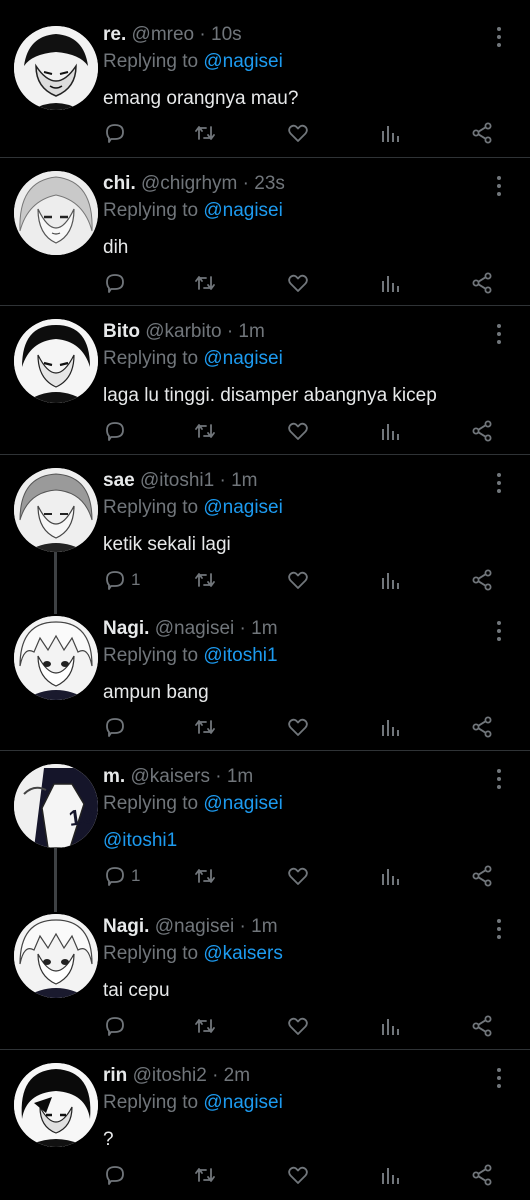 This screenshot has width=530, height=1200. I want to click on handle: @kaisers, so click(169, 776).